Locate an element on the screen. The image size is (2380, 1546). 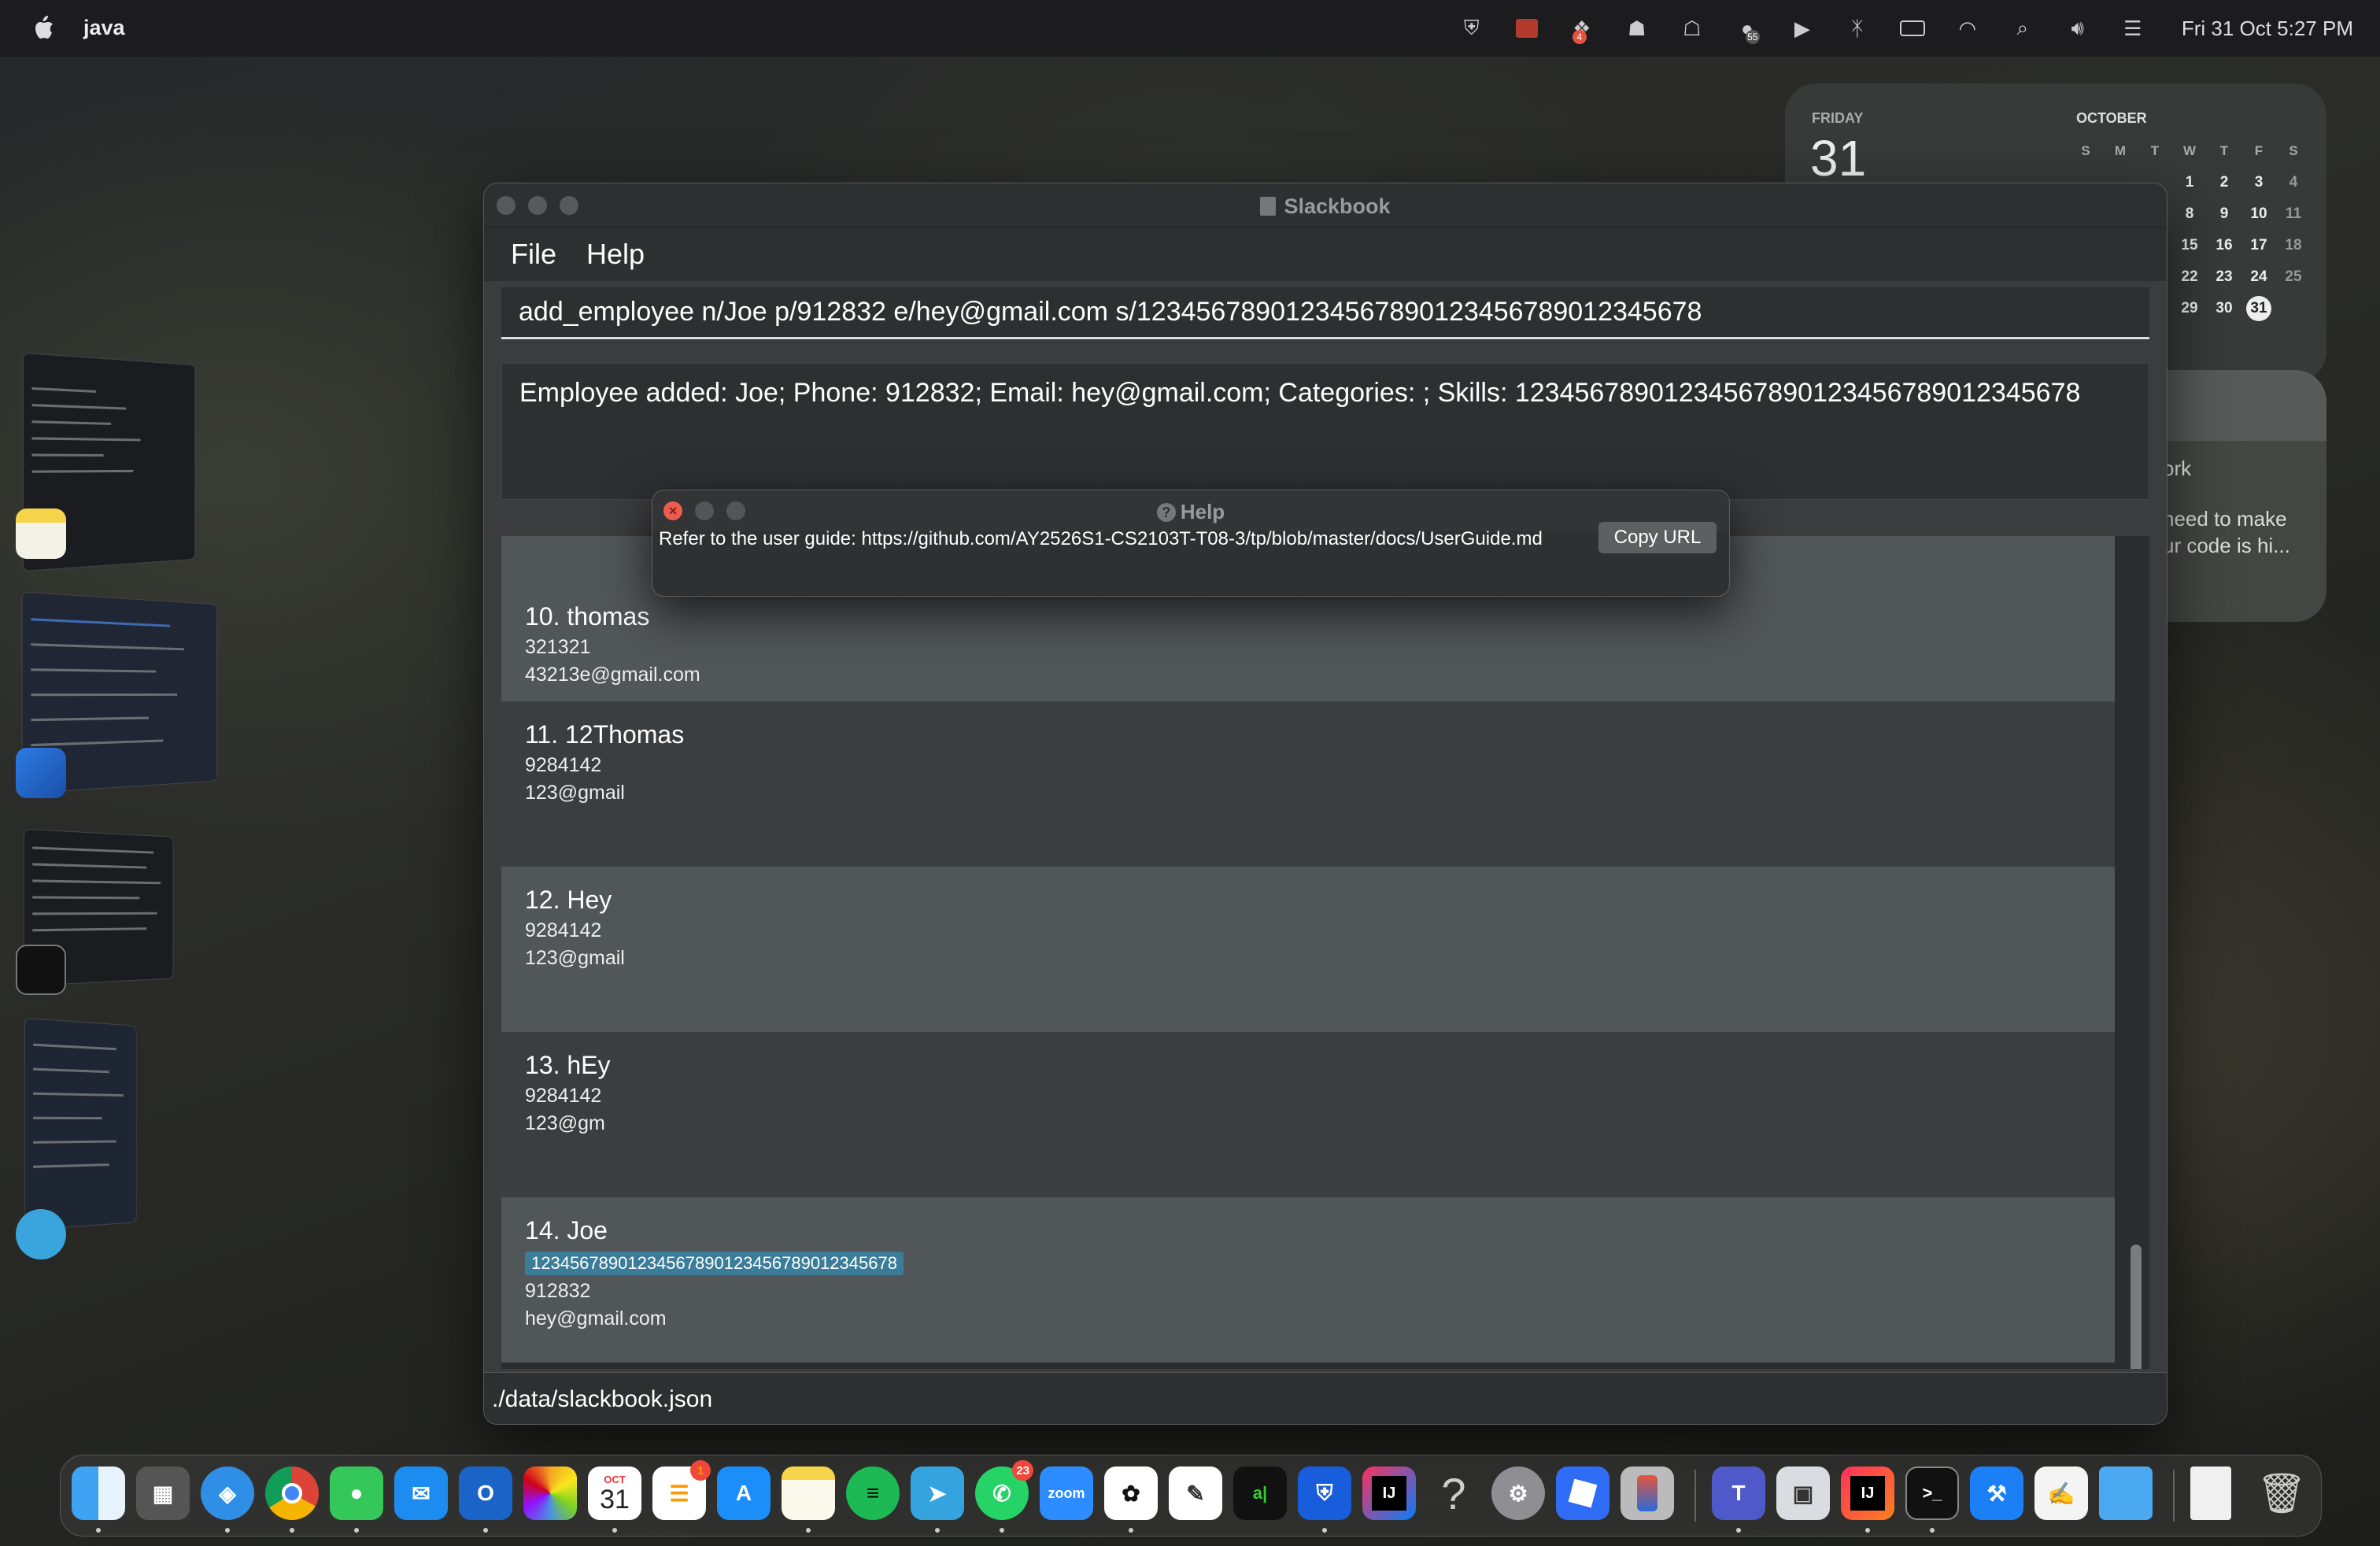
calendar-day: 2 is located at coordinates (2224, 182).